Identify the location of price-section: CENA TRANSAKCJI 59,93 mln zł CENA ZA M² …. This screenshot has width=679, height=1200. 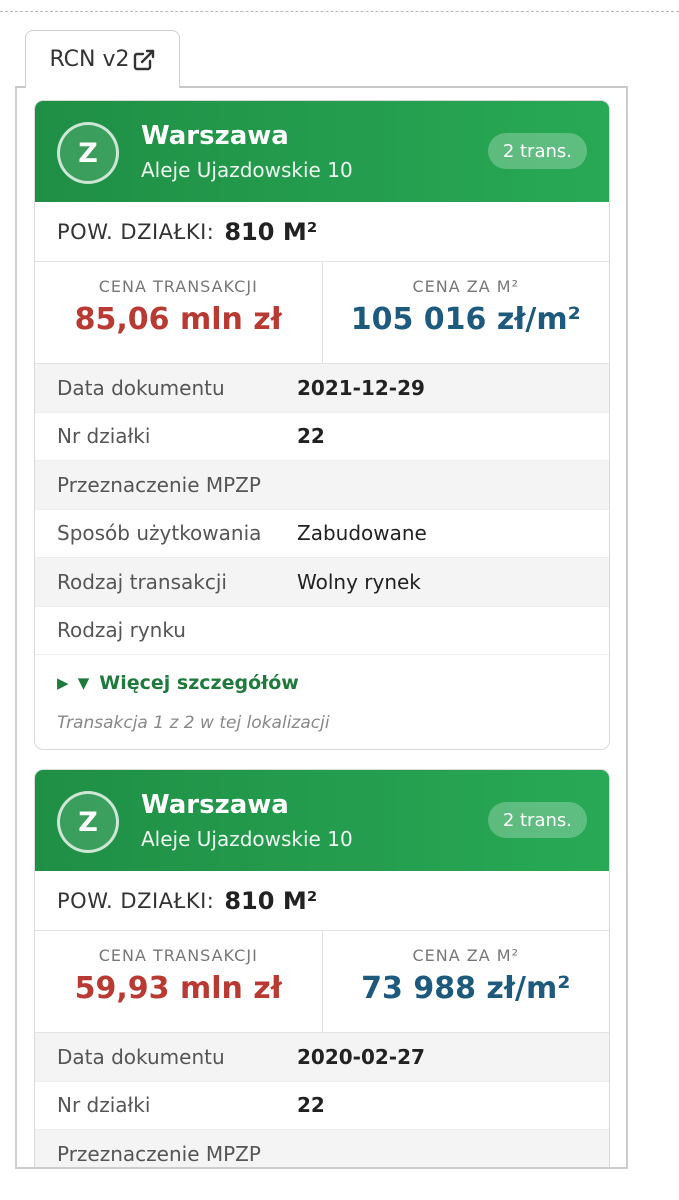
(322, 982).